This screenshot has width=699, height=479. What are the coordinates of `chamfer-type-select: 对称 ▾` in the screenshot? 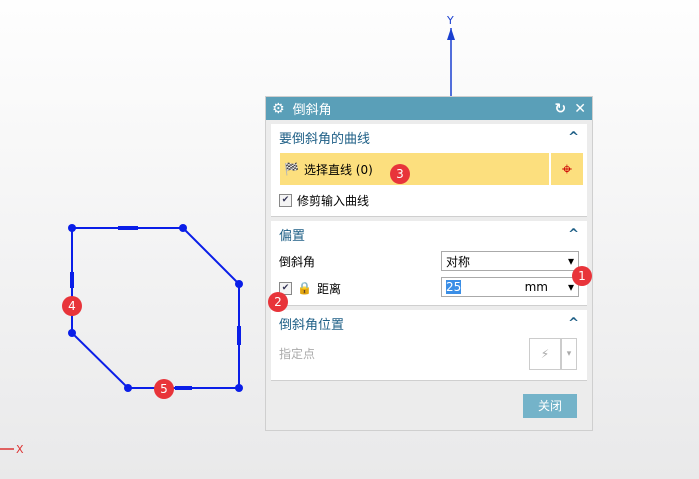 It's located at (510, 261).